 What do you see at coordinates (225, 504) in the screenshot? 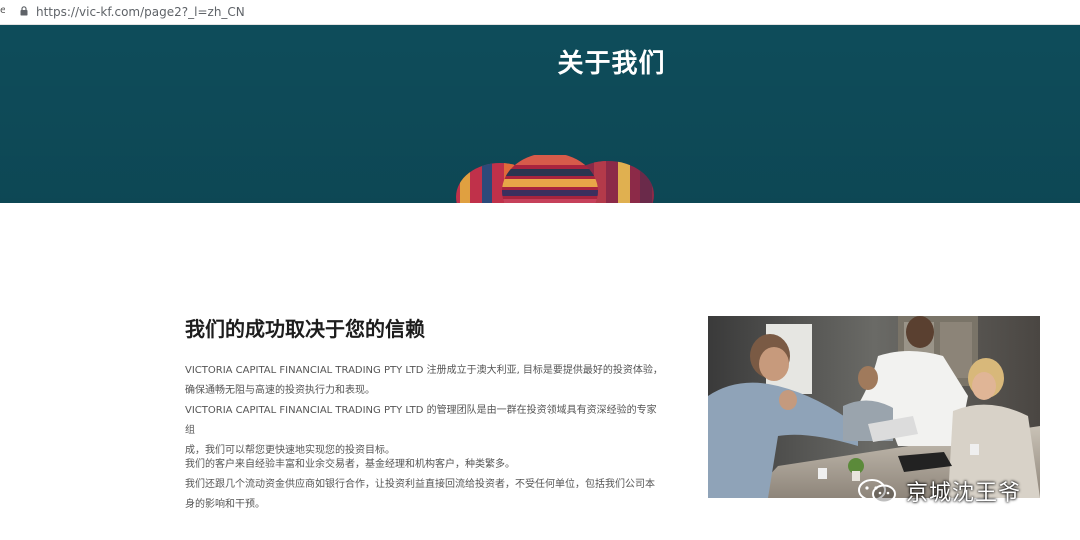
I see `paragraph-line: 身的影响和干预。` at bounding box center [225, 504].